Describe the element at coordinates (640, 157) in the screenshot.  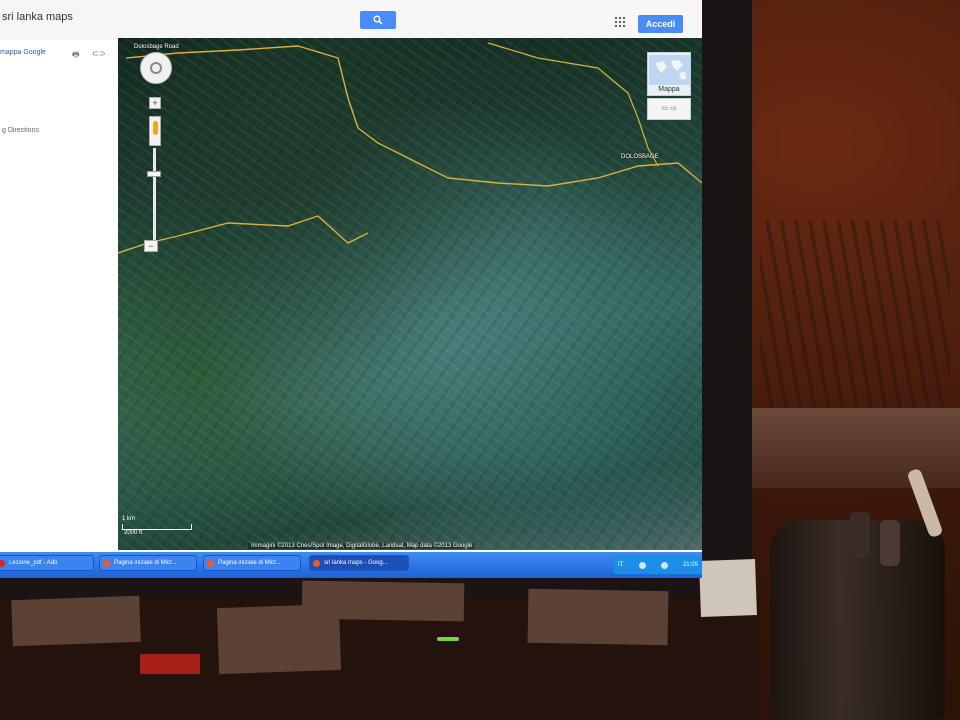
I see `map-place-label: DOLOSBAGE` at that location.